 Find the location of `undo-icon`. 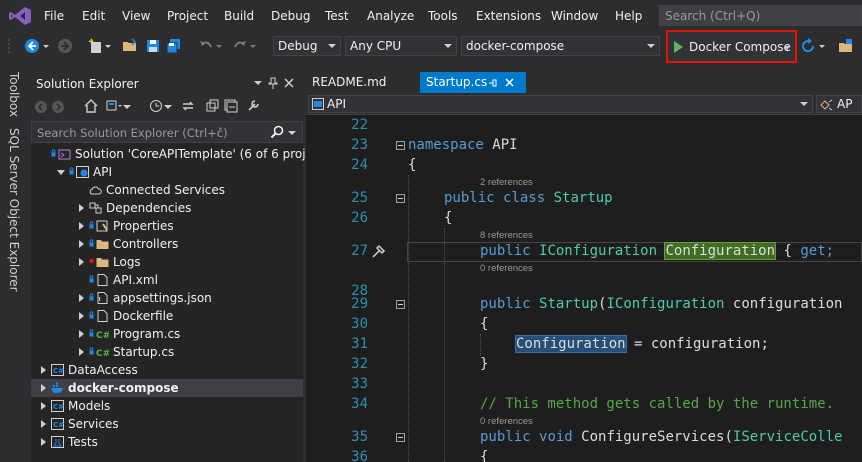

undo-icon is located at coordinates (206, 46).